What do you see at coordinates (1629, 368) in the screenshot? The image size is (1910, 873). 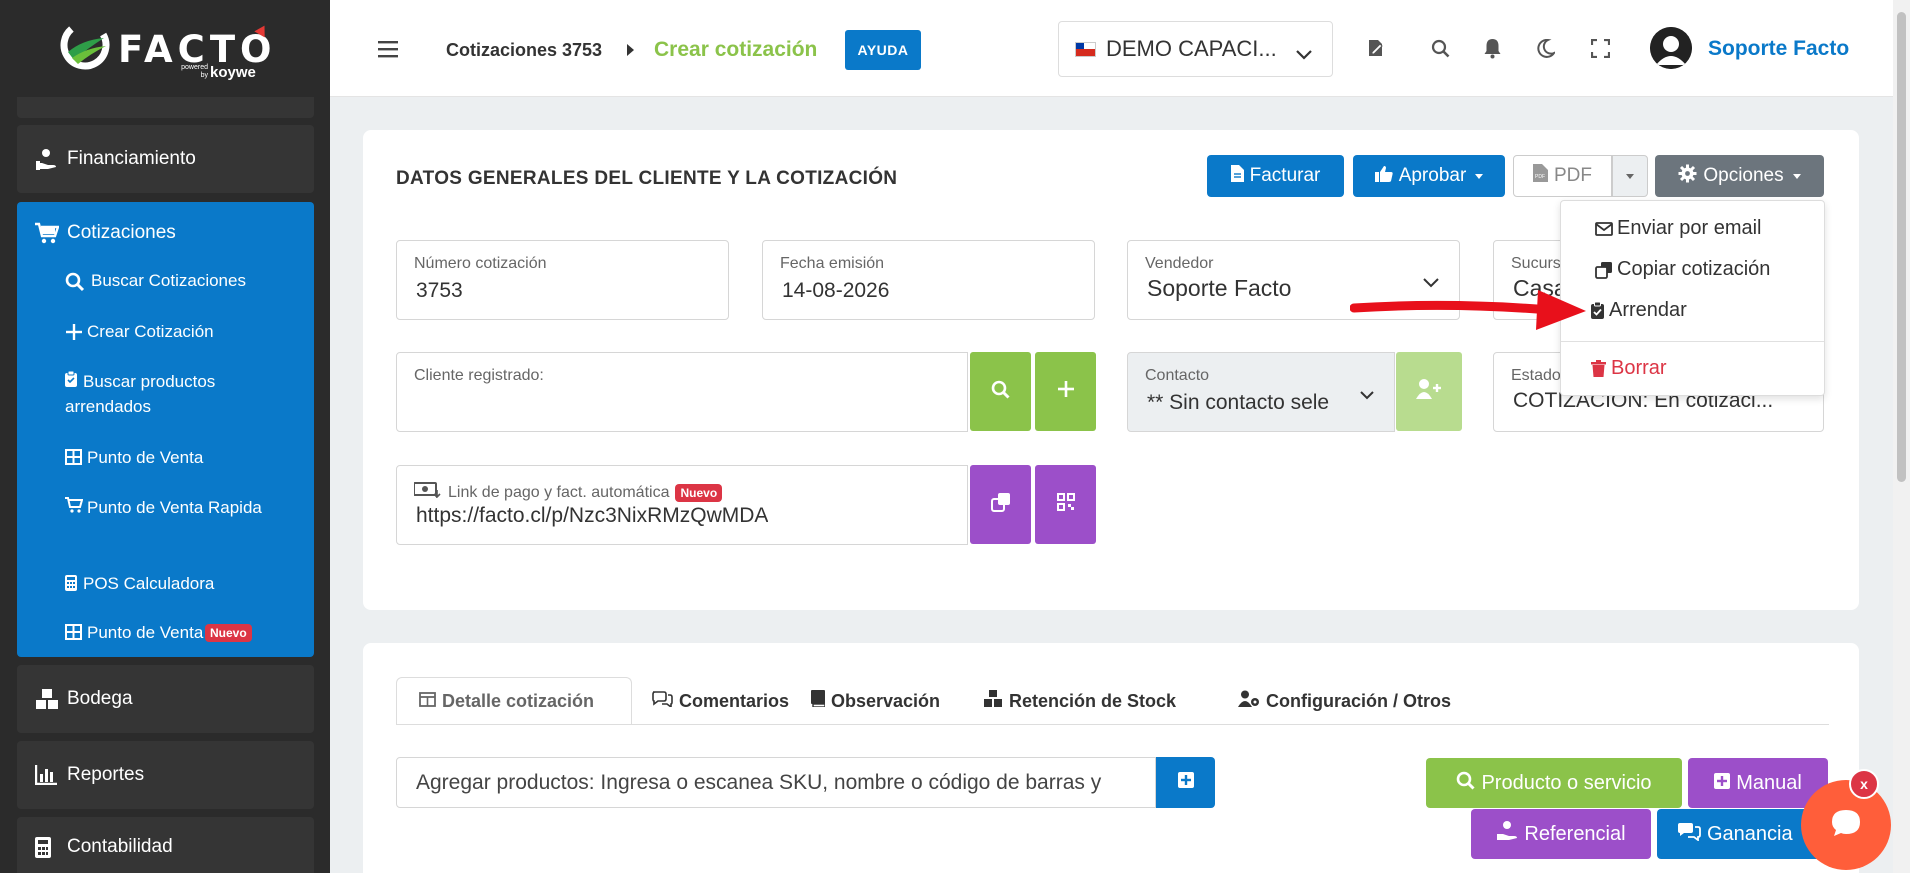 I see `menu-item-borrar: Borrar` at bounding box center [1629, 368].